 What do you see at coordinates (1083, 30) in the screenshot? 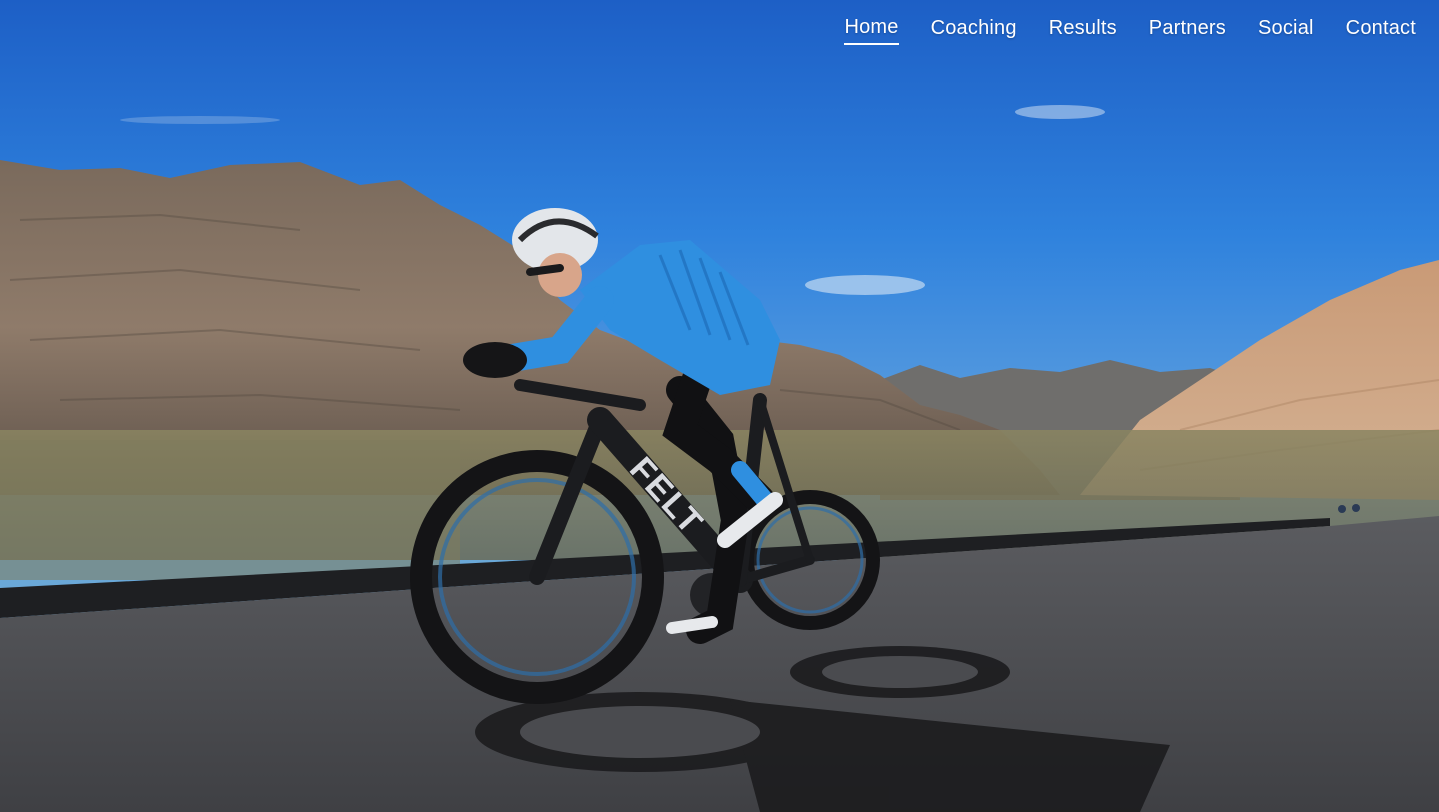
I see `nav-link-results: Results` at bounding box center [1083, 30].